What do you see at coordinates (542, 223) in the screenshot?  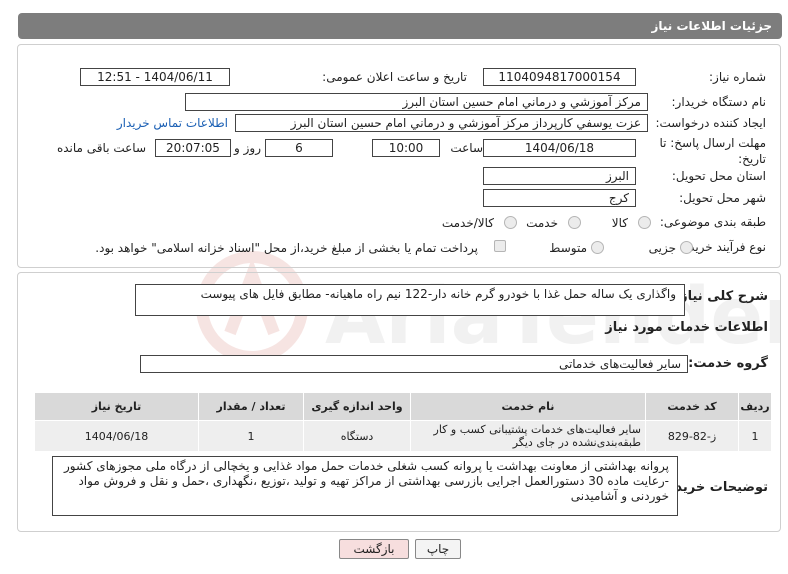 I see `category-service-label: خدمت` at bounding box center [542, 223].